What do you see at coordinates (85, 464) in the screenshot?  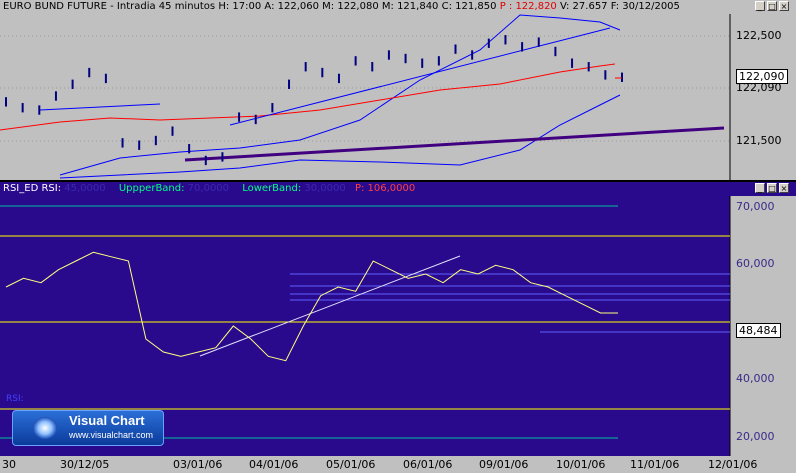 I see `x-axis-date: 30/12/05` at bounding box center [85, 464].